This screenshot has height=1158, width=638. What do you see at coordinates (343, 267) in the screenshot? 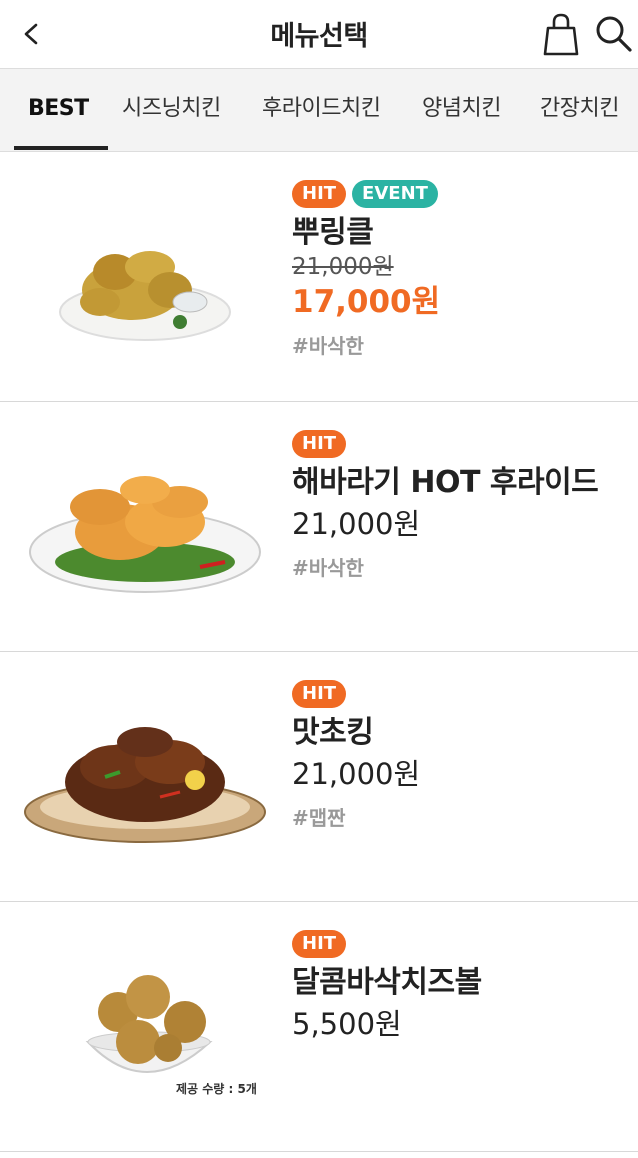
I see `original-price: 21,000원` at bounding box center [343, 267].